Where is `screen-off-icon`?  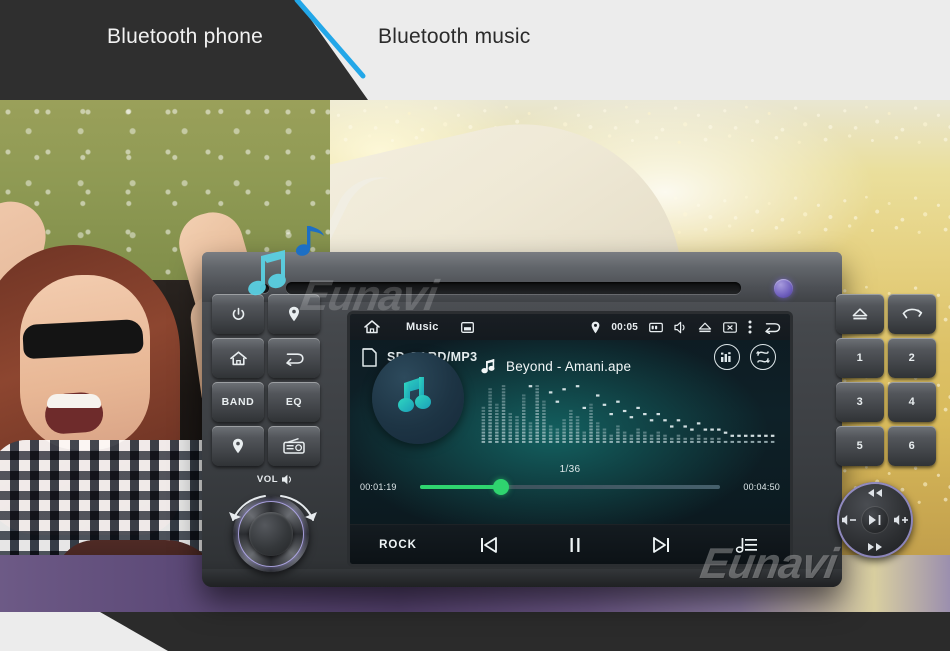
screen-off-icon is located at coordinates (730, 327).